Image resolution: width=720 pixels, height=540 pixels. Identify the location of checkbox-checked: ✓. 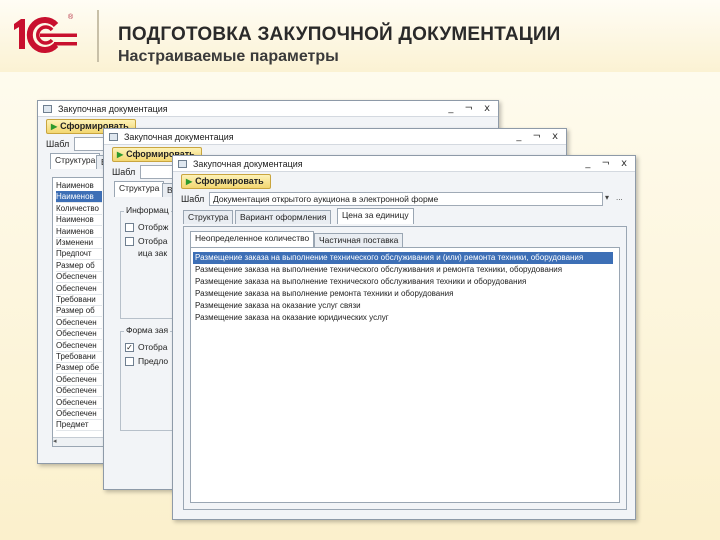
(129, 347).